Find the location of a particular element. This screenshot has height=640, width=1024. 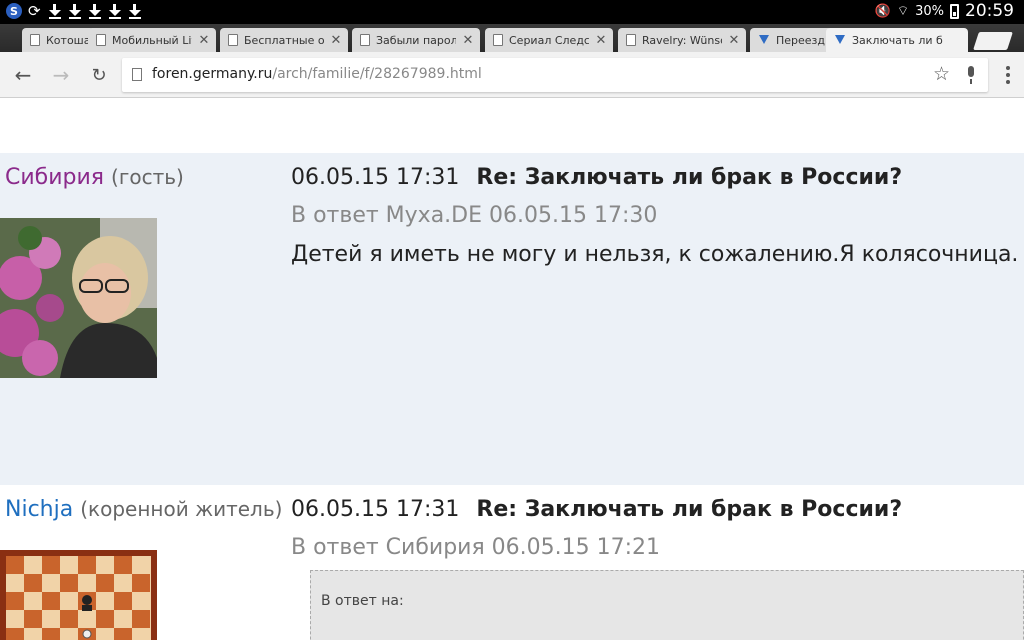

tab-0: Котоша is located at coordinates (58, 40).